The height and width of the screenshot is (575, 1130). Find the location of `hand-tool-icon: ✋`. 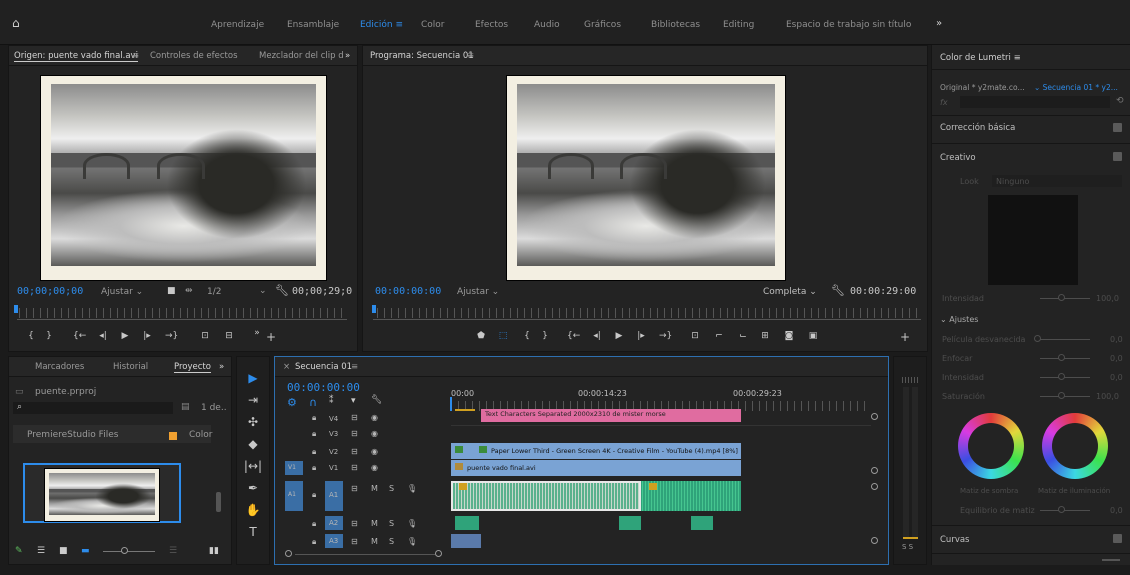

hand-tool-icon: ✋ is located at coordinates (253, 512).